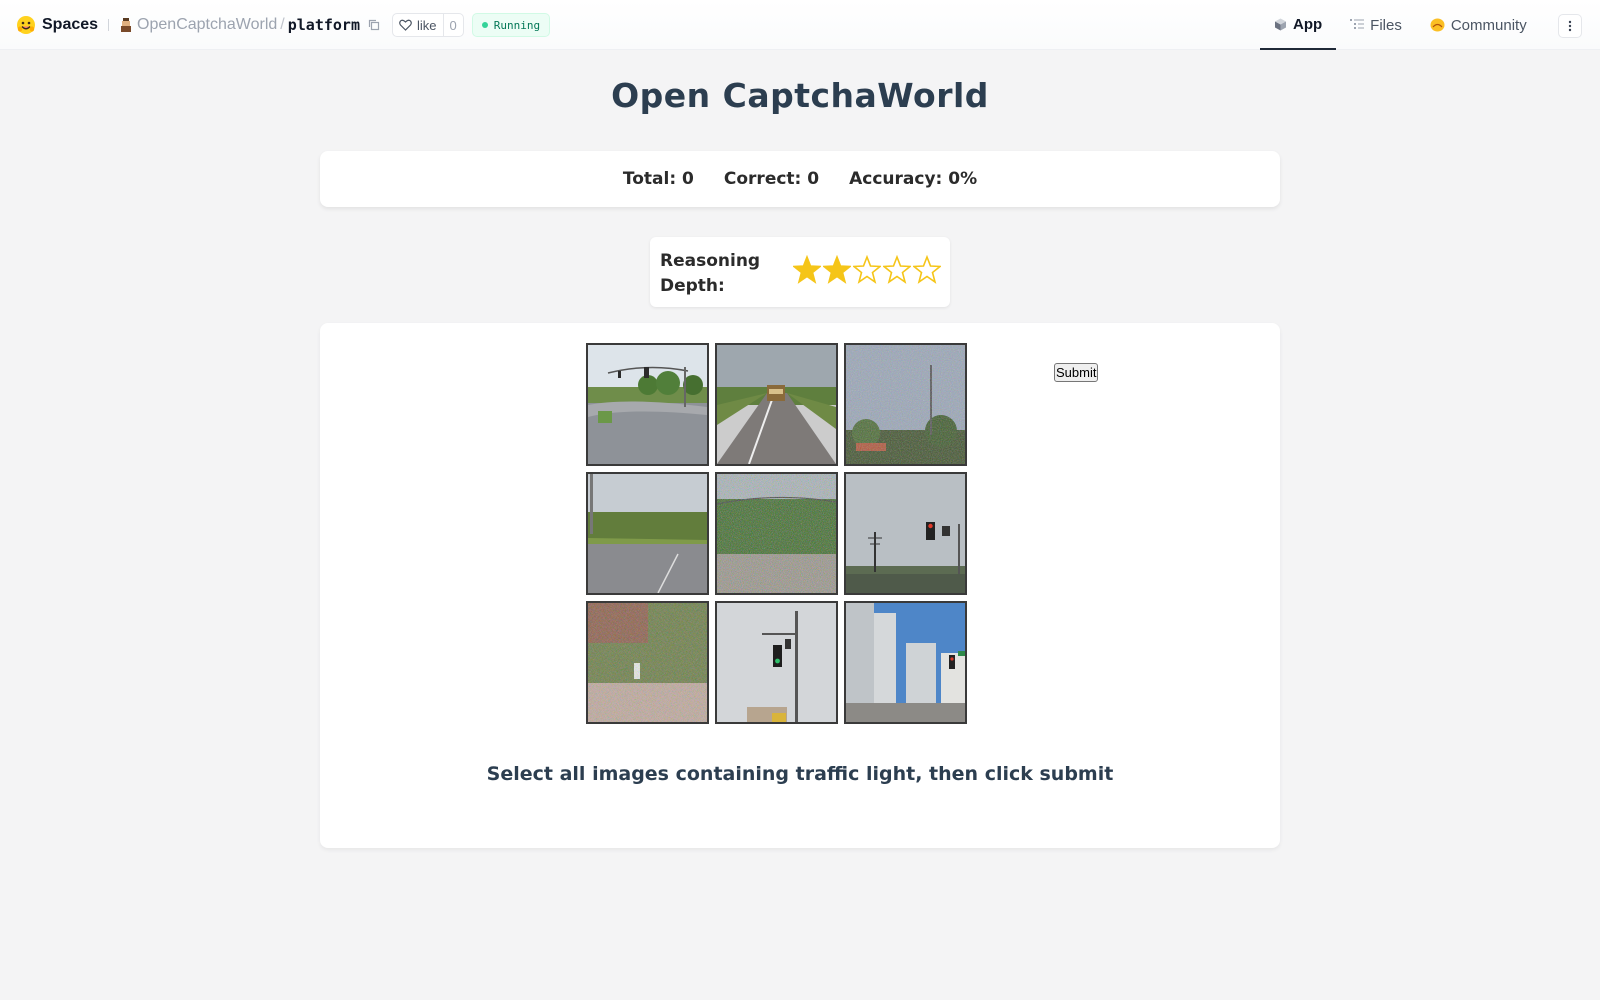 The image size is (1600, 1000). I want to click on reasoning-depth-card: Reasoning Depth:, so click(800, 272).